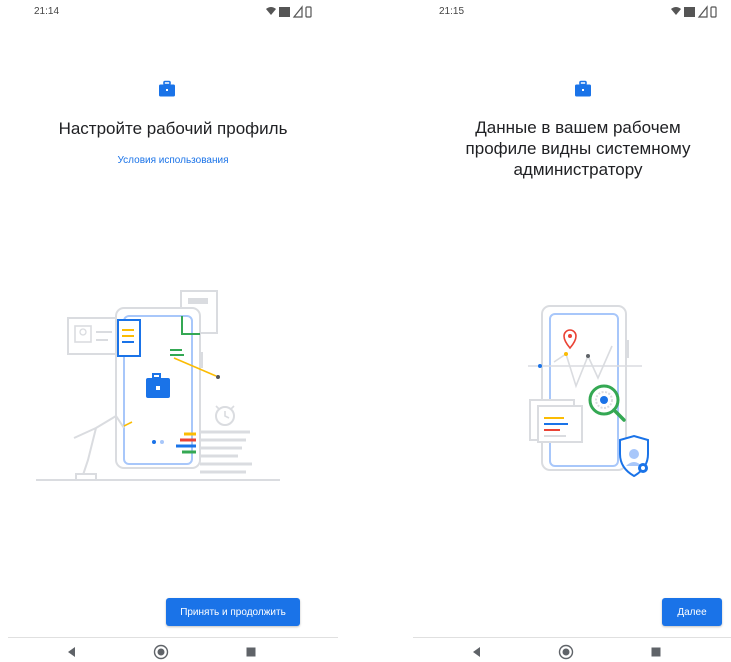 This screenshot has width=731, height=662. Describe the element at coordinates (47, 11) in the screenshot. I see `status-time: 21:14` at that location.